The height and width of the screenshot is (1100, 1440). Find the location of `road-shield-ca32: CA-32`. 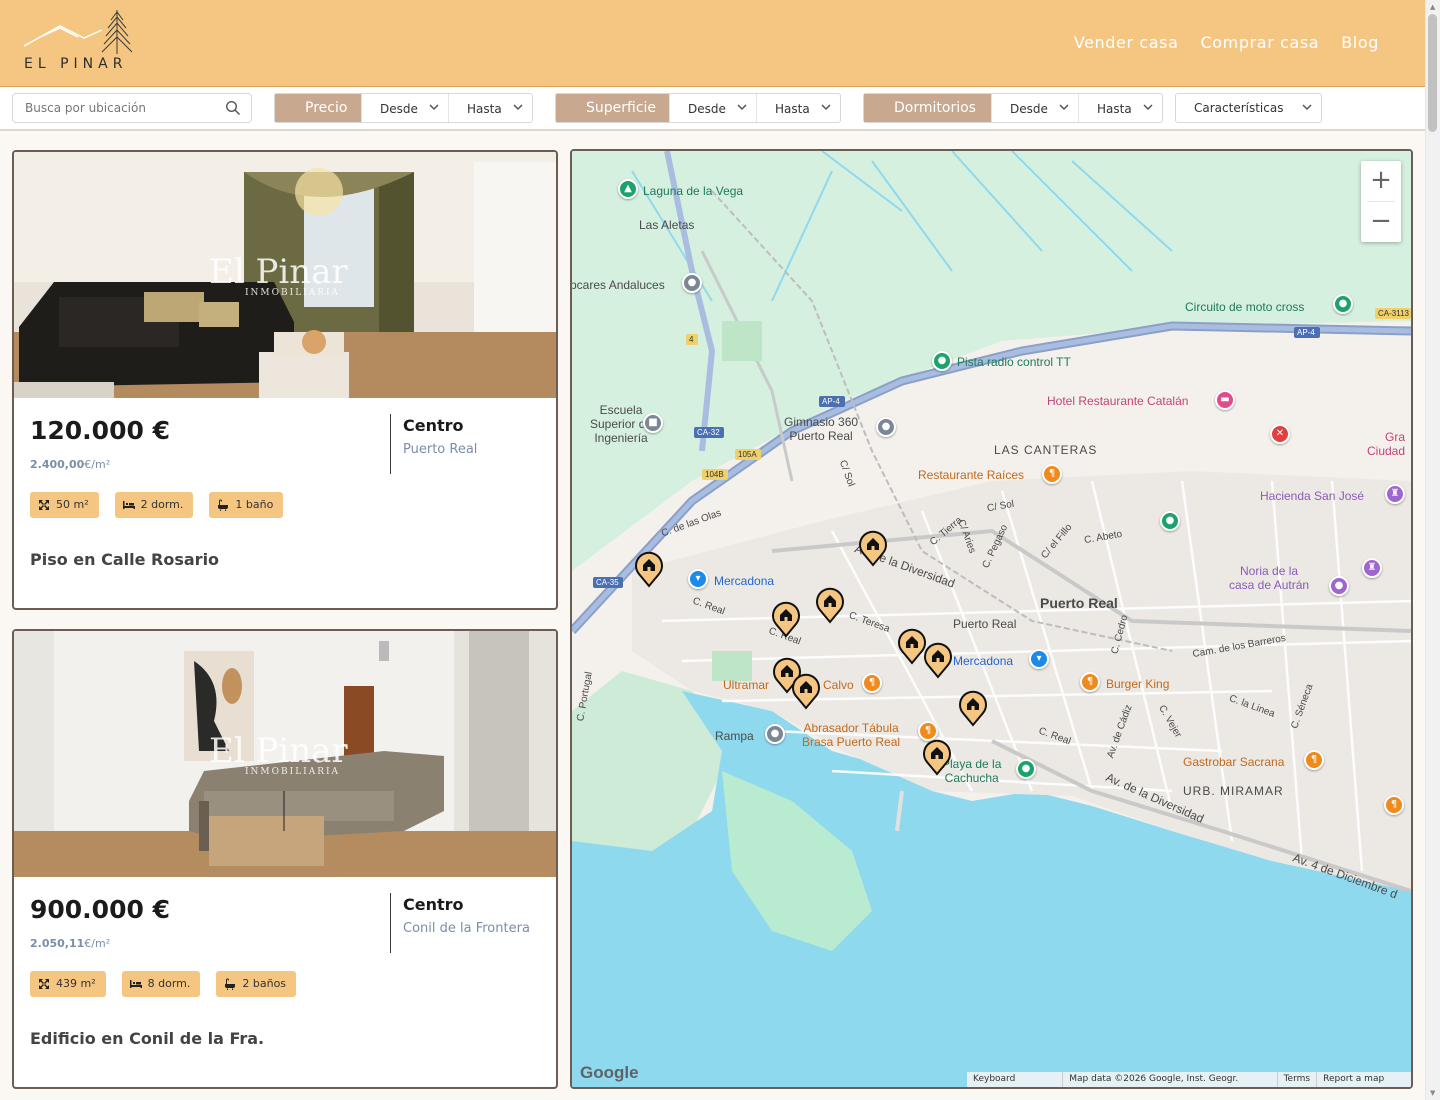

road-shield-ca32: CA-32 is located at coordinates (708, 432).